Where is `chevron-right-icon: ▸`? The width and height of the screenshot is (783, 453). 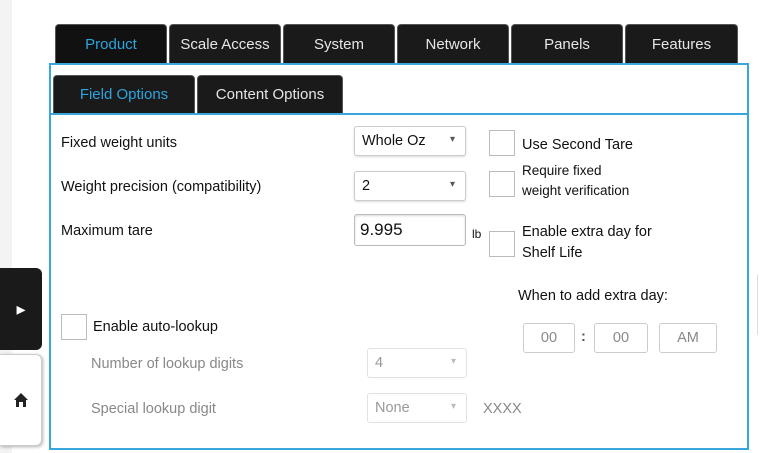
chevron-right-icon: ▸ is located at coordinates (21, 308).